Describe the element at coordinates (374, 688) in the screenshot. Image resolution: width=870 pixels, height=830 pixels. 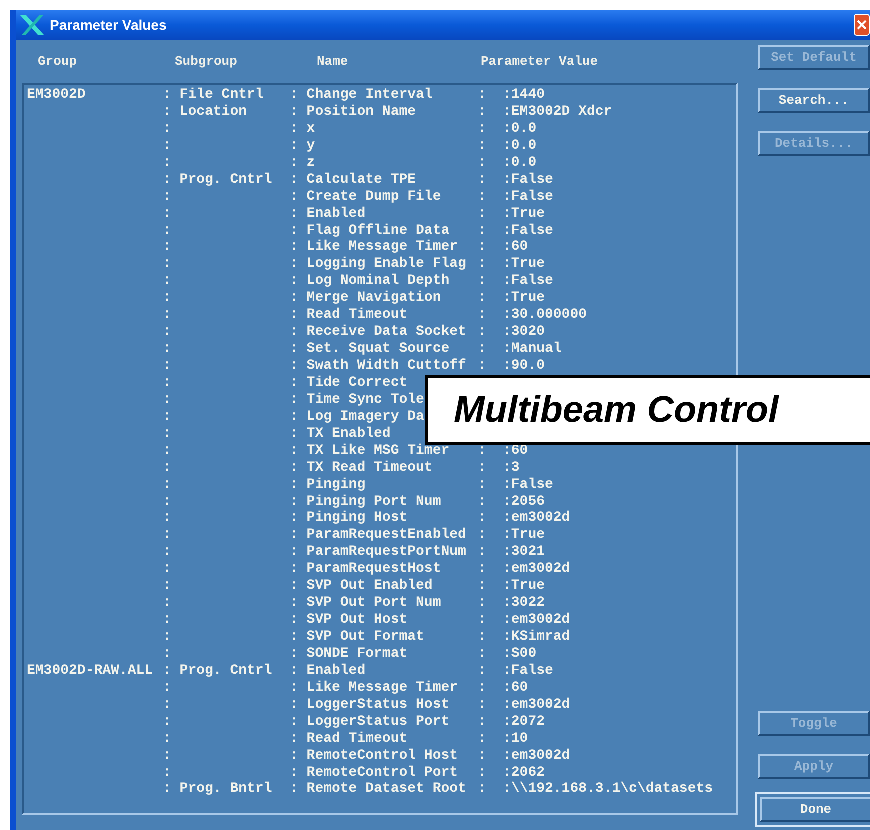
I see `table-cell: : Like Message Timer` at that location.